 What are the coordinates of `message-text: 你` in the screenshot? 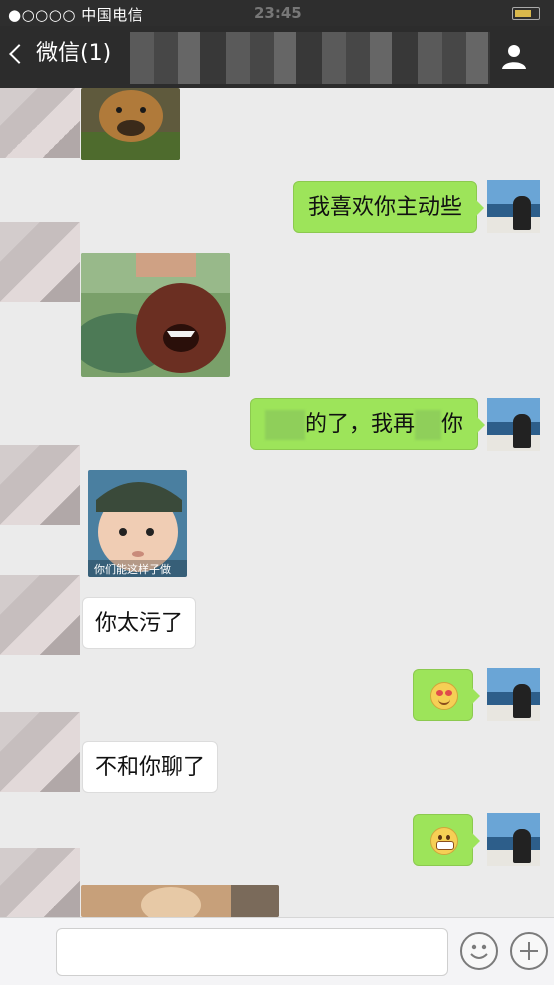 It's located at (452, 424).